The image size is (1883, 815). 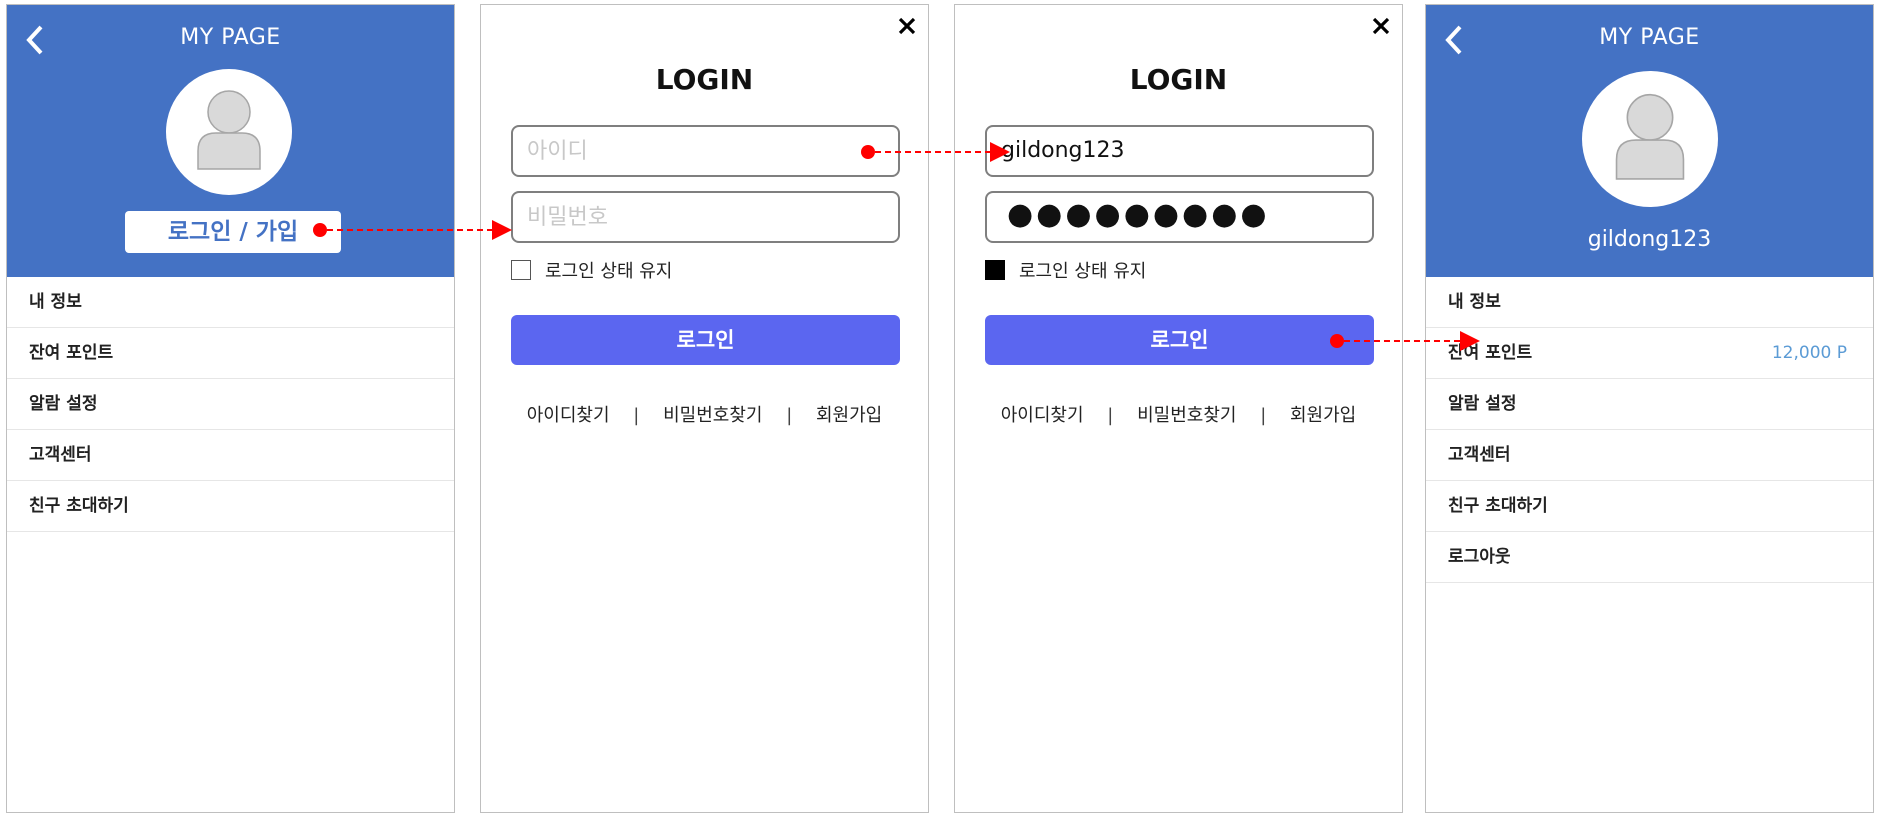 I want to click on username: gildong123, so click(x=1649, y=239).